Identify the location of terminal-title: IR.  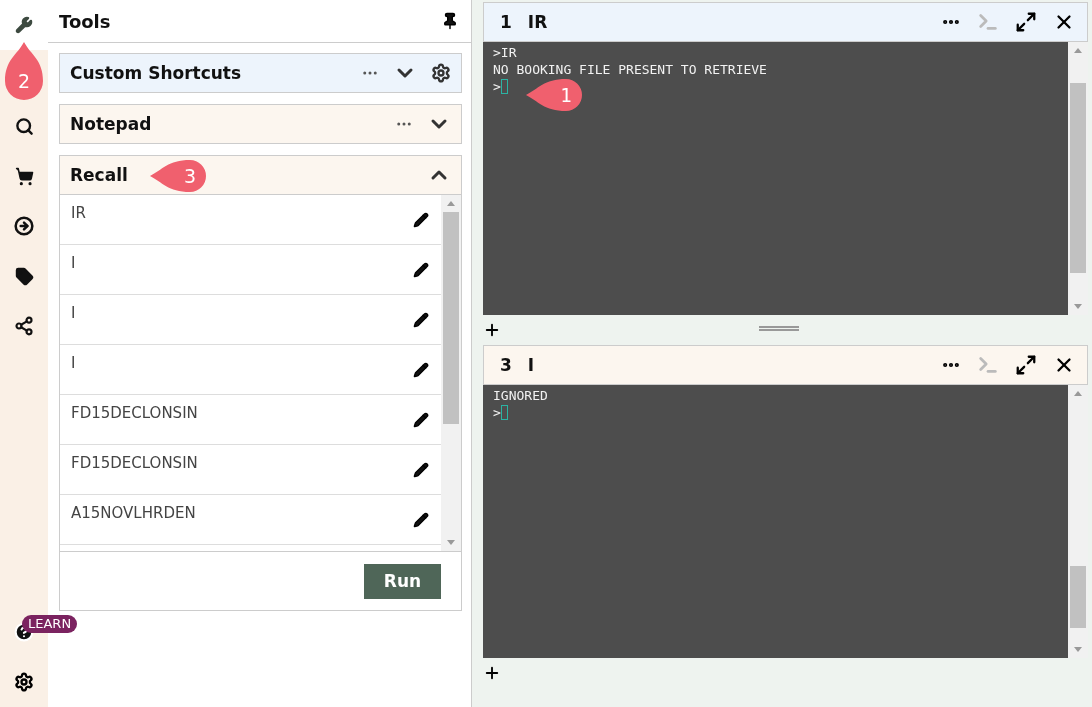
(538, 22).